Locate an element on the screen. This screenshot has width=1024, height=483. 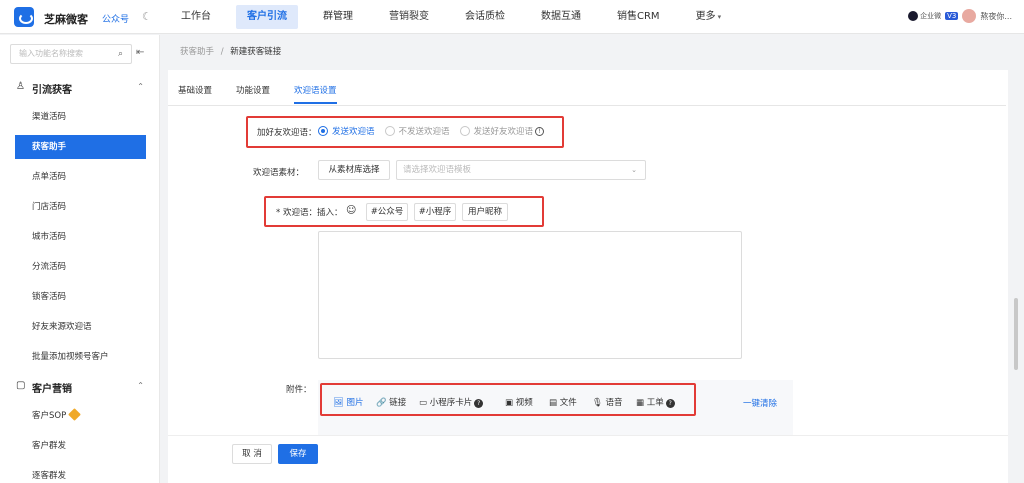
nav-more: 更多 ▾ is located at coordinates (709, 17).